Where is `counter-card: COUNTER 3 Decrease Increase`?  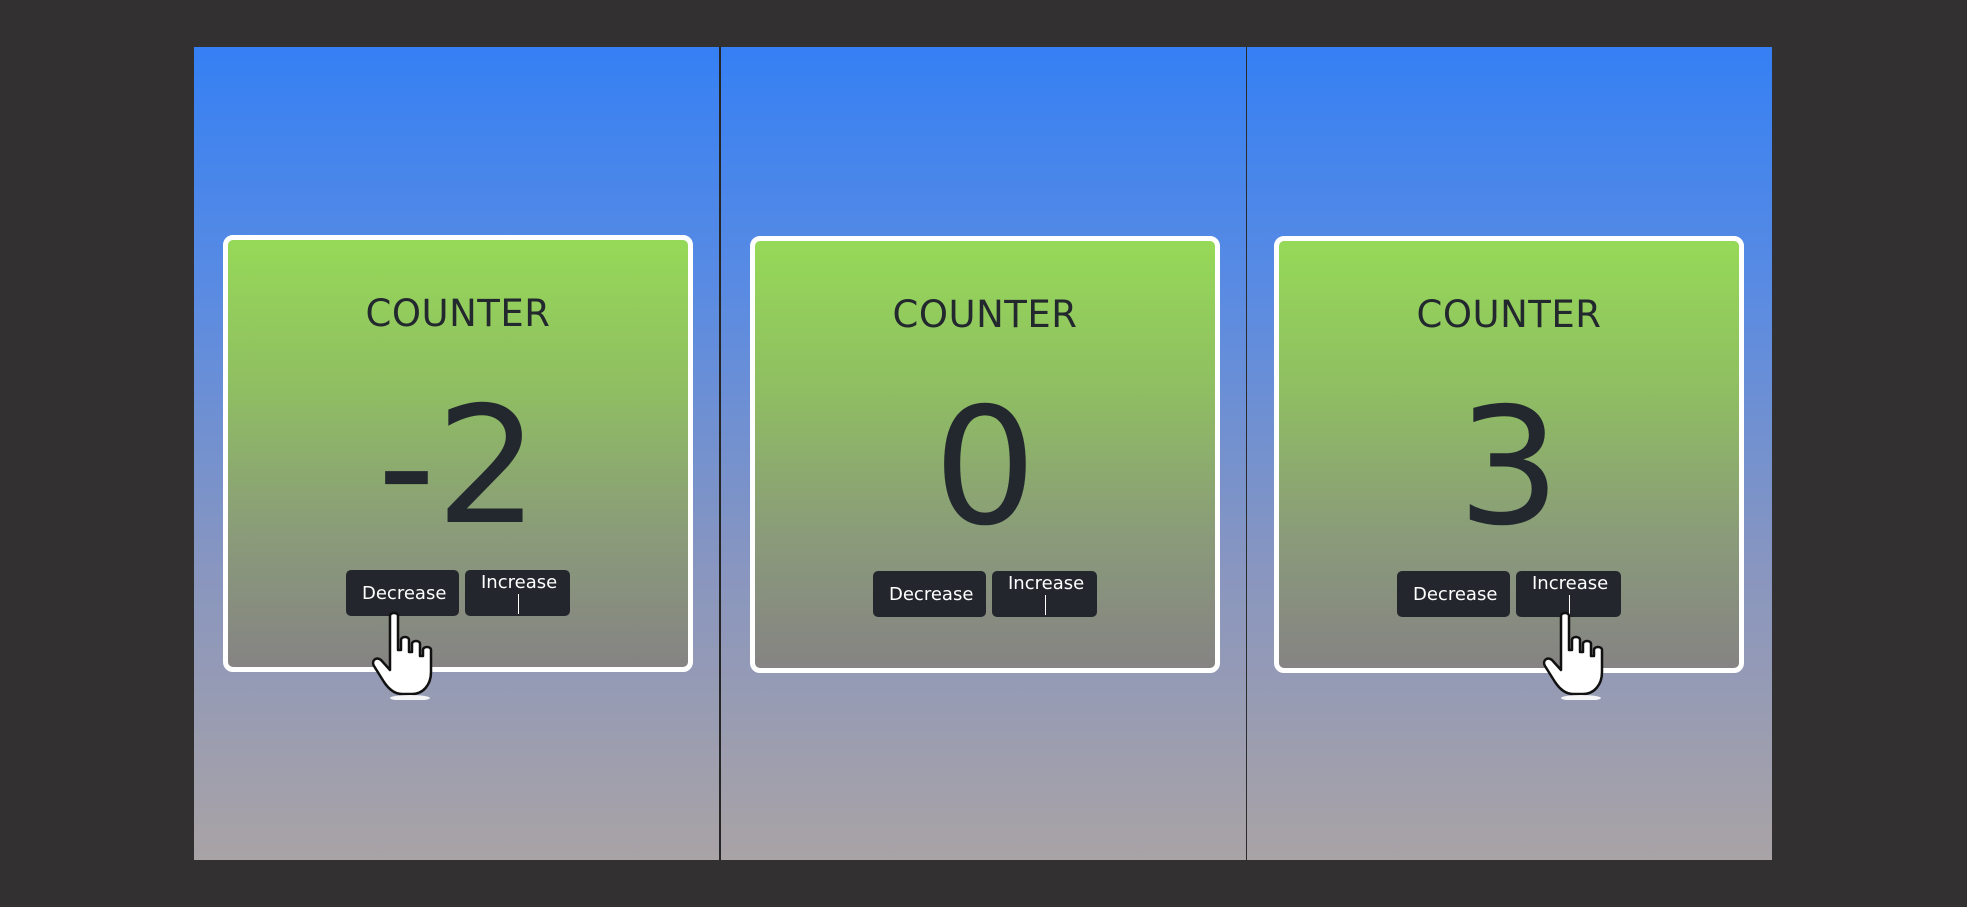 counter-card: COUNTER 3 Decrease Increase is located at coordinates (1509, 454).